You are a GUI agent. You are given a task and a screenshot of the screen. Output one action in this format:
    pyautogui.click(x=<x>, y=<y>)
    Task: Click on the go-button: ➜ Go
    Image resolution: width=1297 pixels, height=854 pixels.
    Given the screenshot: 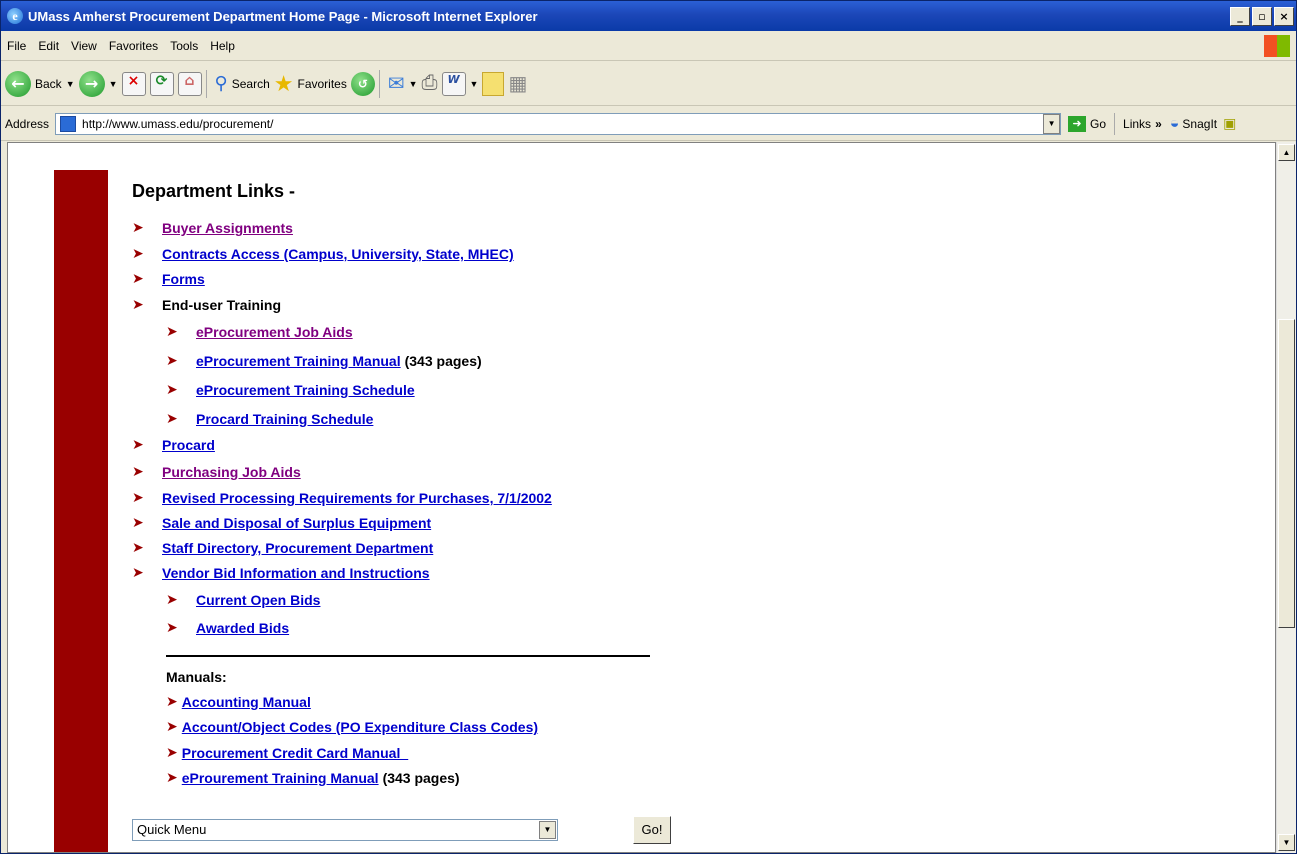 What is the action you would take?
    pyautogui.click(x=1087, y=123)
    